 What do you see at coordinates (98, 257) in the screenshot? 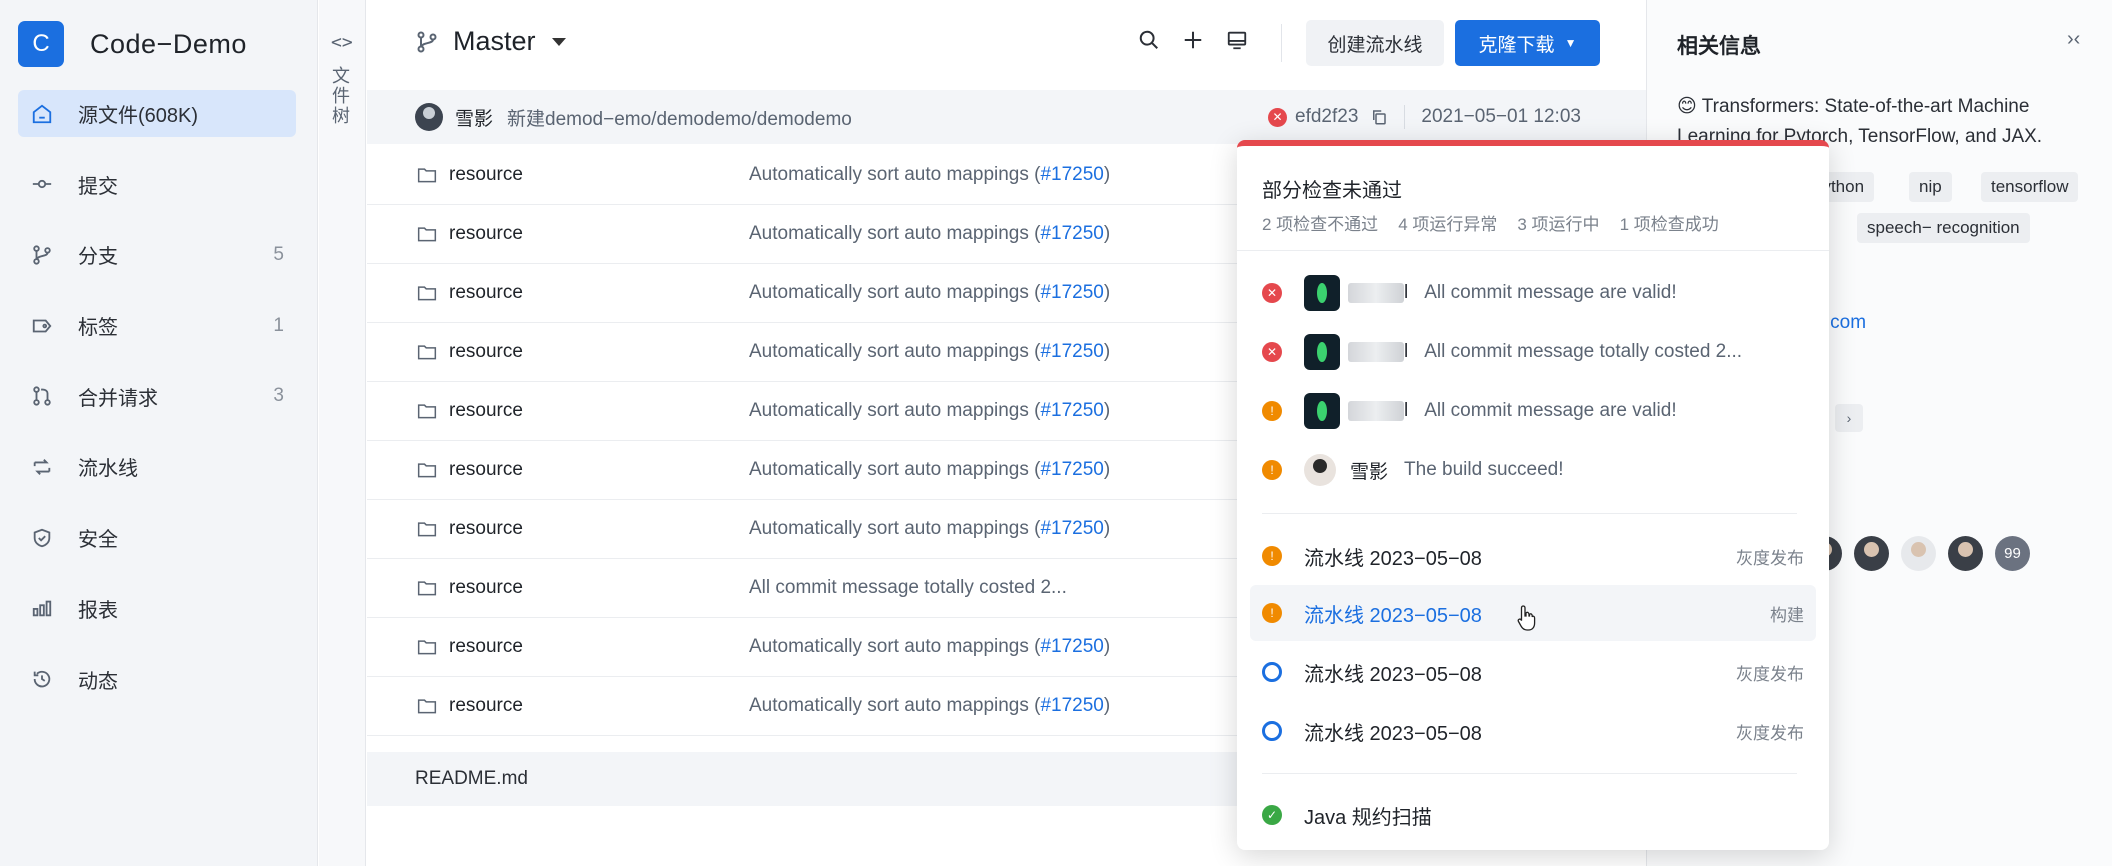
I see `sidebar-item-label: 分支` at bounding box center [98, 257].